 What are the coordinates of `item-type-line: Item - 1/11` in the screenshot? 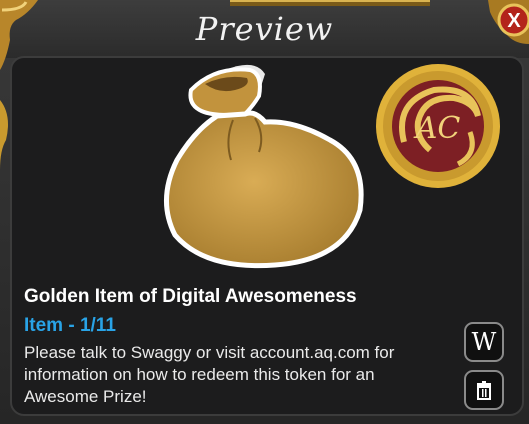 It's located at (70, 325).